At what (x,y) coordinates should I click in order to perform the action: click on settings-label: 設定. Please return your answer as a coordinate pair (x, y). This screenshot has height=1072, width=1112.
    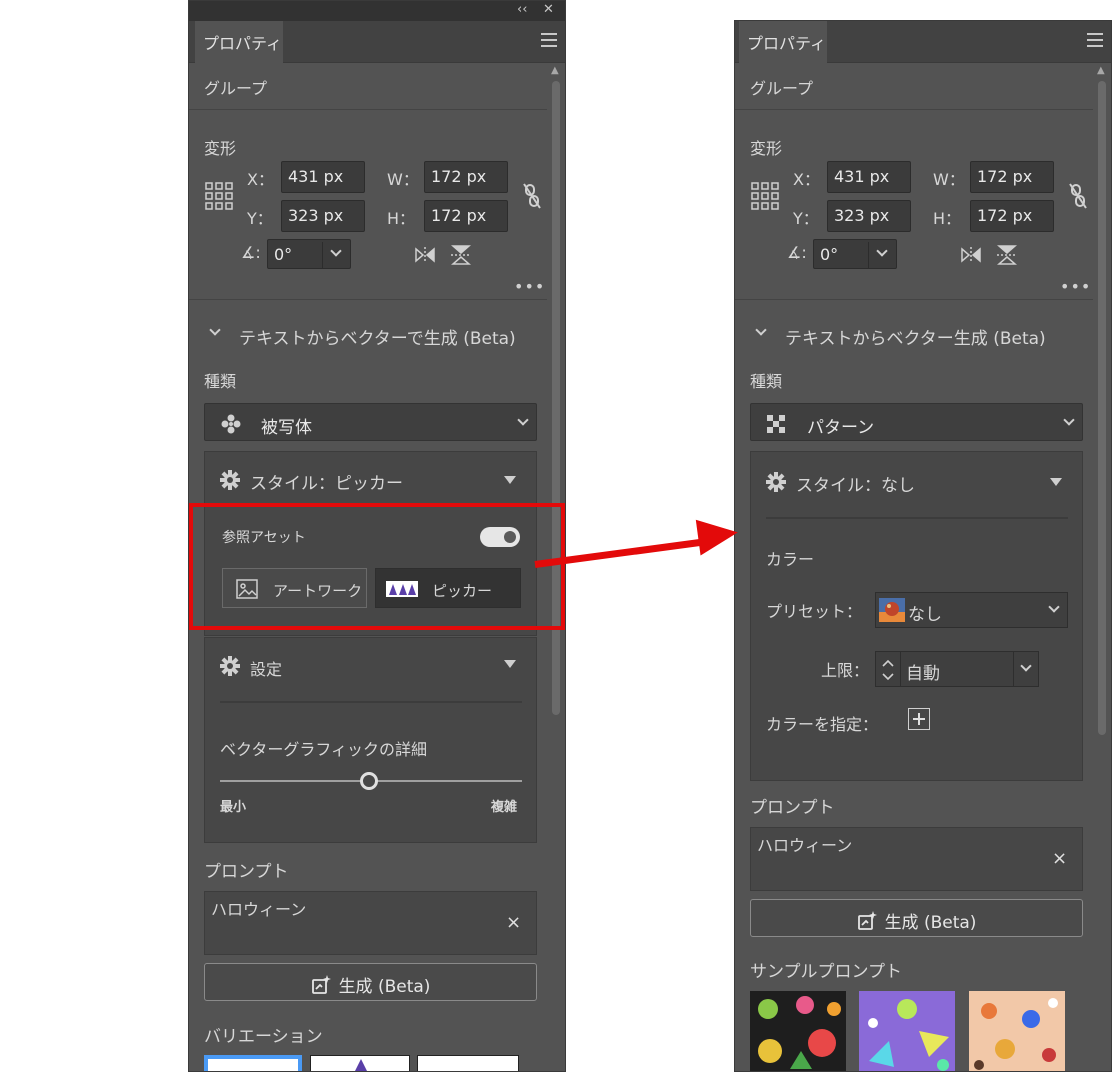
    Looking at the image, I should click on (266, 668).